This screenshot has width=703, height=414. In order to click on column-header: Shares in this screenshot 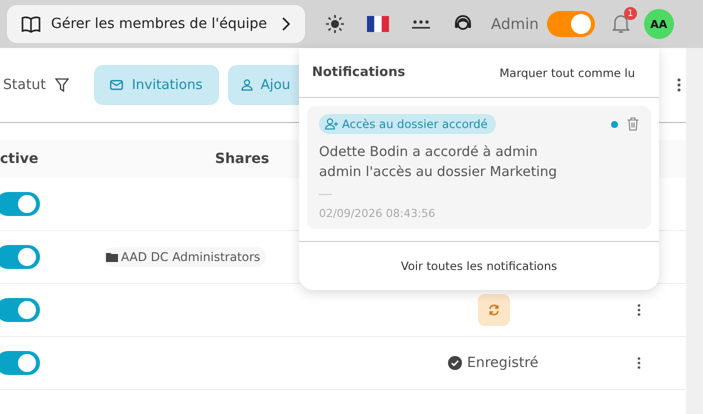, I will do `click(242, 159)`.